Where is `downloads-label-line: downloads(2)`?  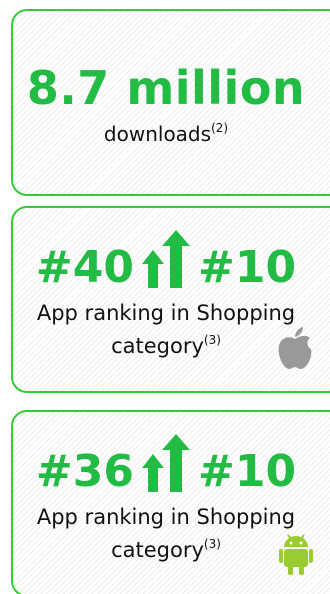 downloads-label-line: downloads(2) is located at coordinates (166, 133).